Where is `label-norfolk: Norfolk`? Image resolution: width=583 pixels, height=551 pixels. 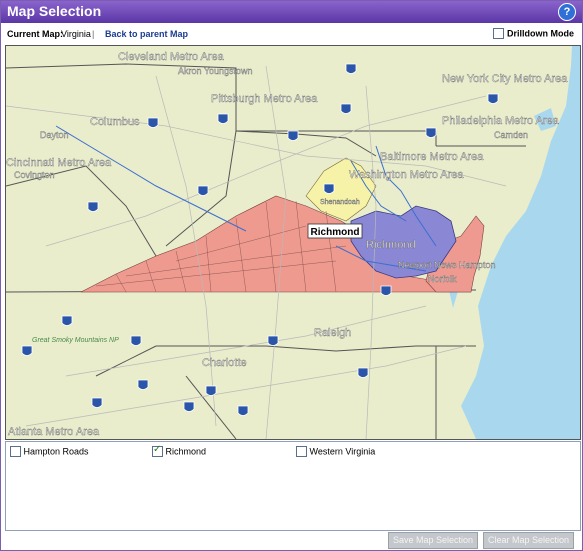 label-norfolk: Norfolk is located at coordinates (442, 279).